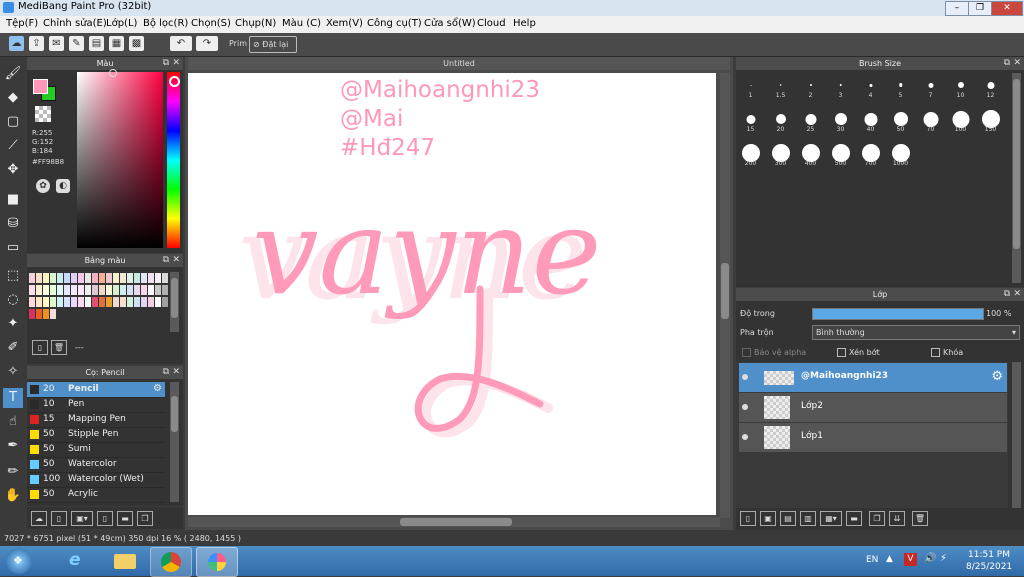 Image resolution: width=1024 pixels, height=577 pixels. Describe the element at coordinates (454, 522) in the screenshot. I see `canvas-horizontal-scrollbar` at that location.